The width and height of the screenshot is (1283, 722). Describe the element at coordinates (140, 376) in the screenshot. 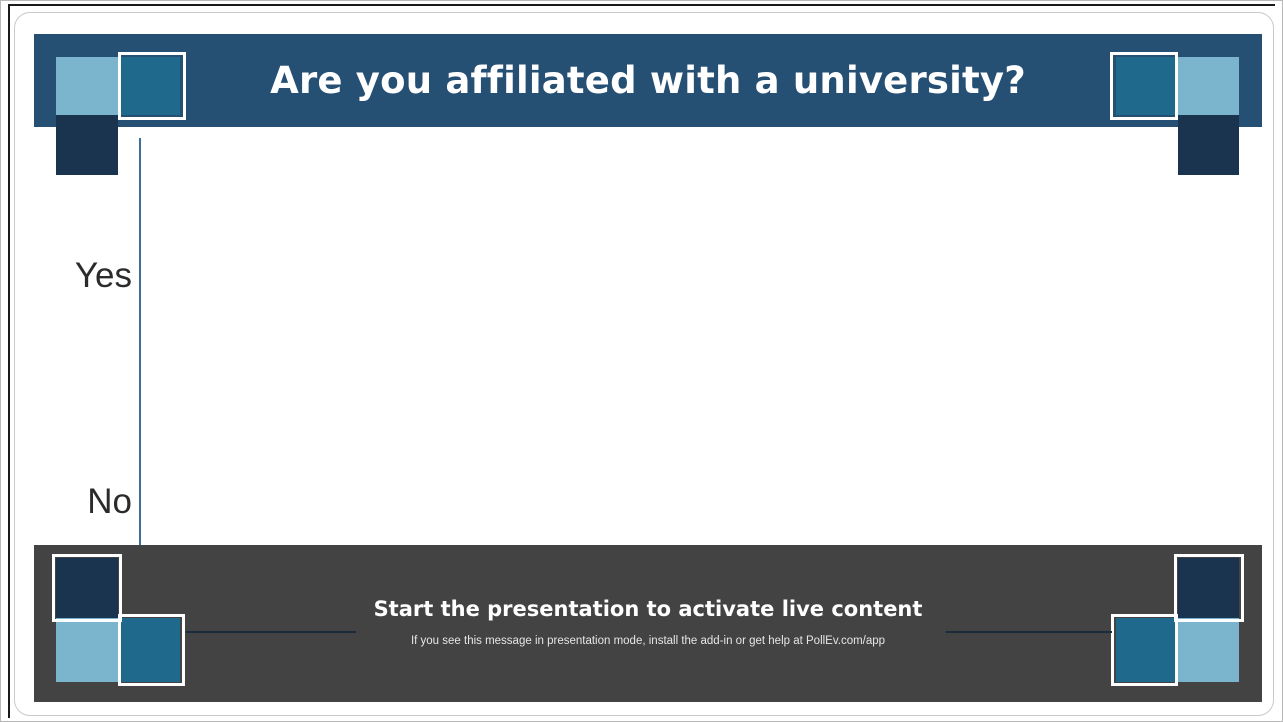

I see `chart-axis-line` at that location.